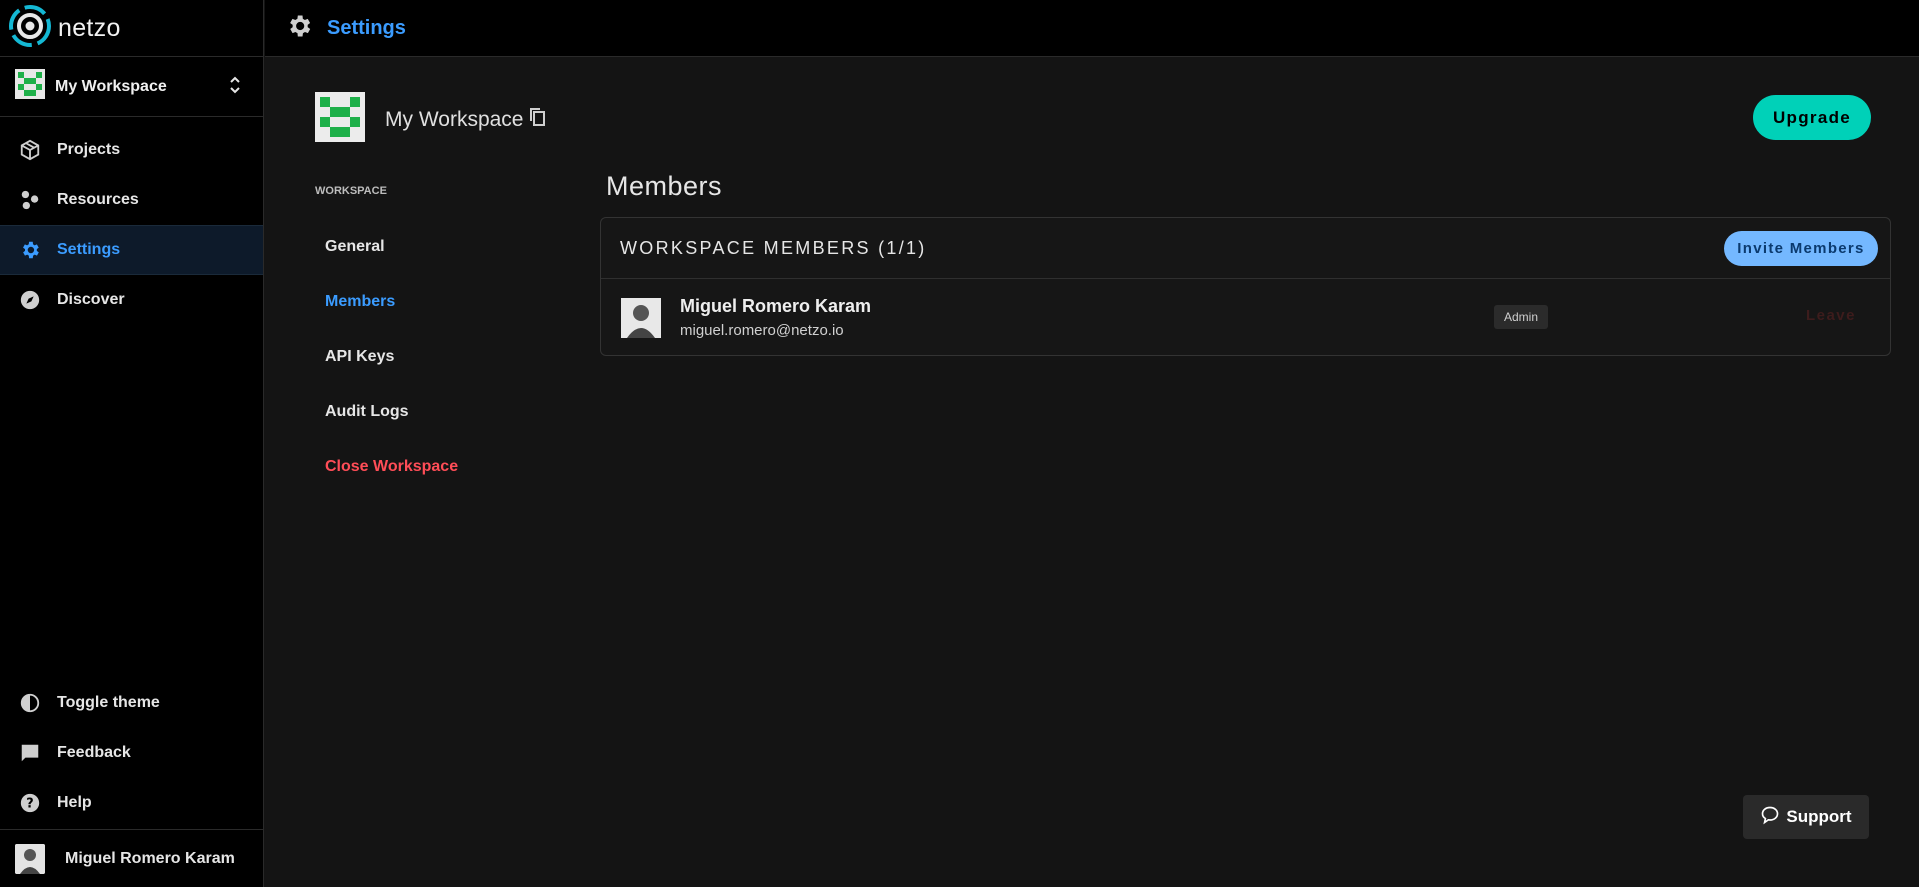  What do you see at coordinates (1092, 28) in the screenshot?
I see `topbar: Settings` at bounding box center [1092, 28].